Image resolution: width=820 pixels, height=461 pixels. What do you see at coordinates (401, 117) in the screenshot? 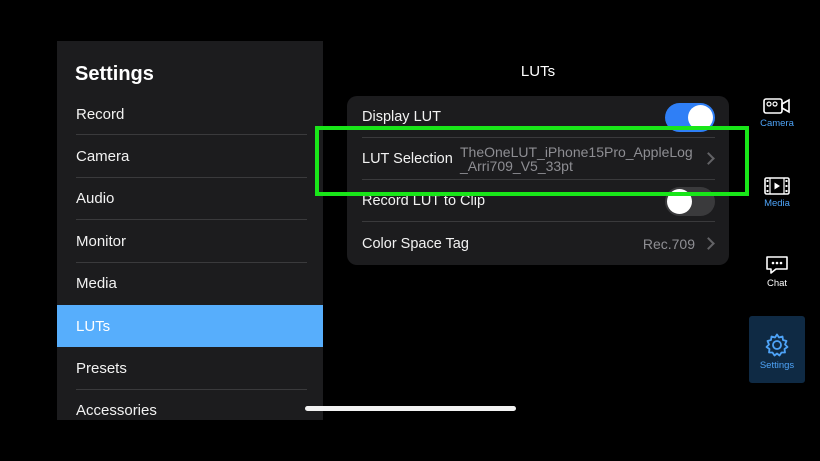
I see `display-lut-label: Display LUT` at bounding box center [401, 117].